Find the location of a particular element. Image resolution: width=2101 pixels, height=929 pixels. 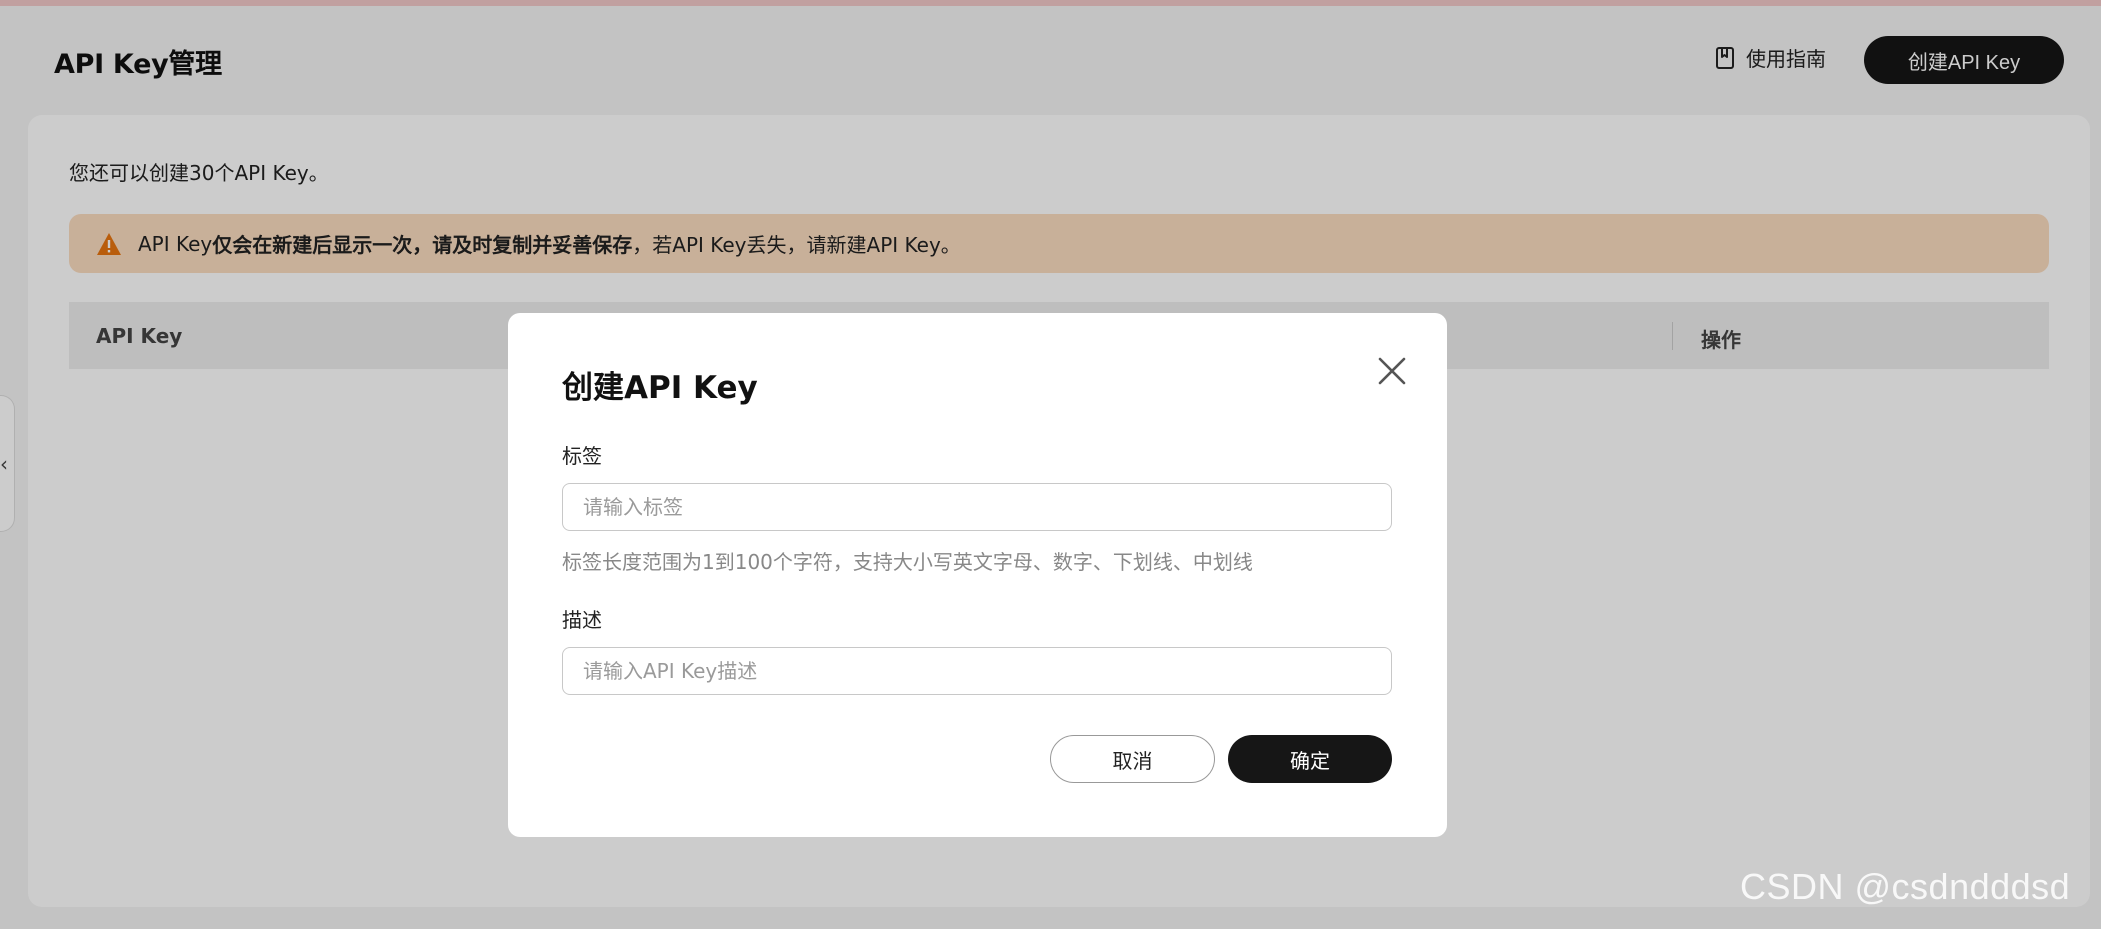

tag-input is located at coordinates (977, 507).